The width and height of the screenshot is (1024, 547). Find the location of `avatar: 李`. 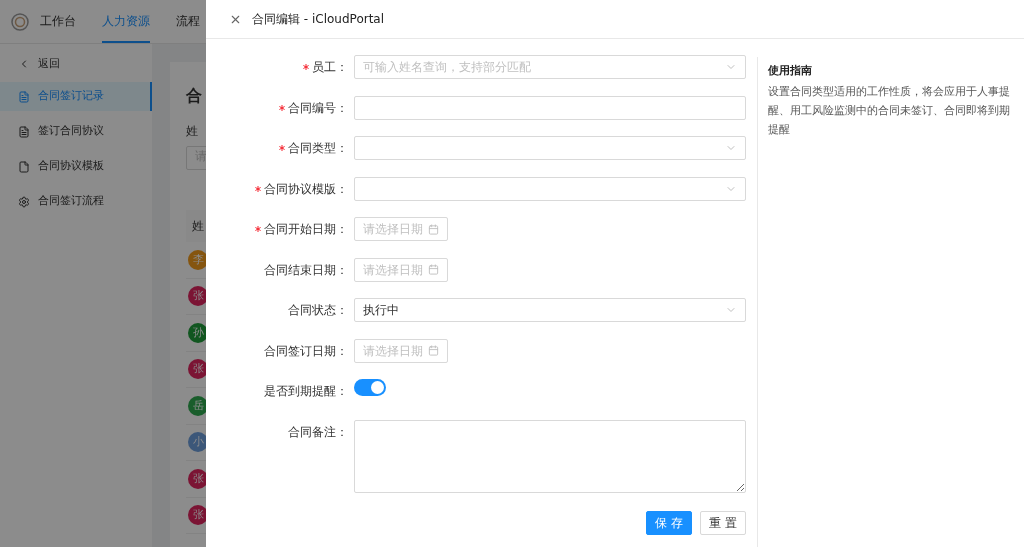

avatar: 李 is located at coordinates (197, 259).